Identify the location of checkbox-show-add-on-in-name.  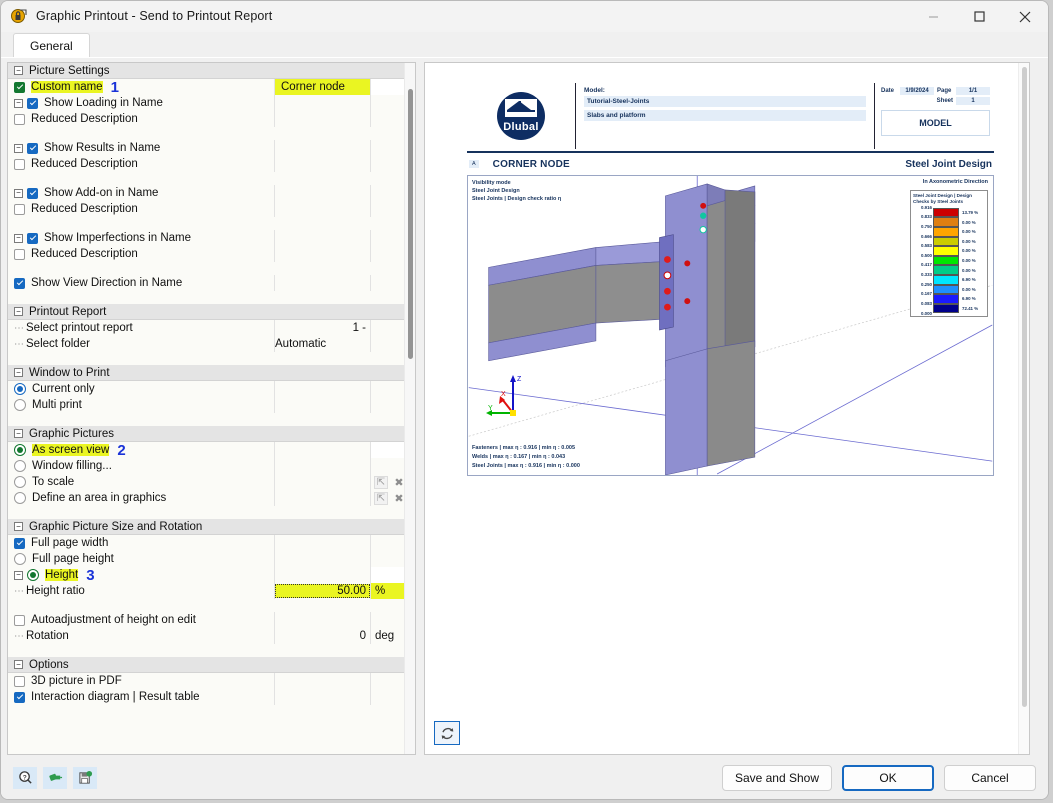
(32, 193).